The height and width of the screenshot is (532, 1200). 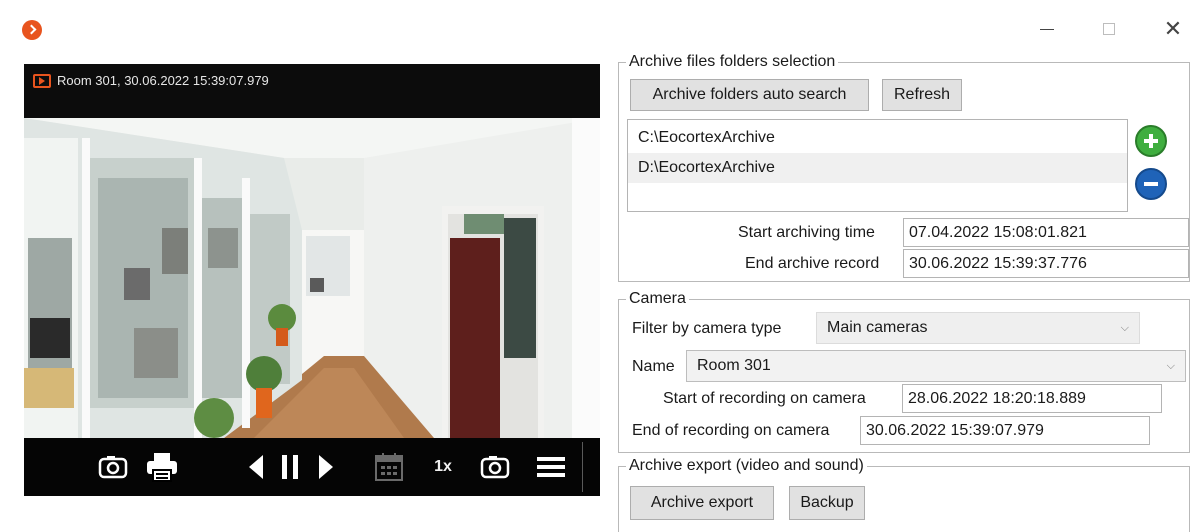 I want to click on close-button: ✕, so click(x=1173, y=29).